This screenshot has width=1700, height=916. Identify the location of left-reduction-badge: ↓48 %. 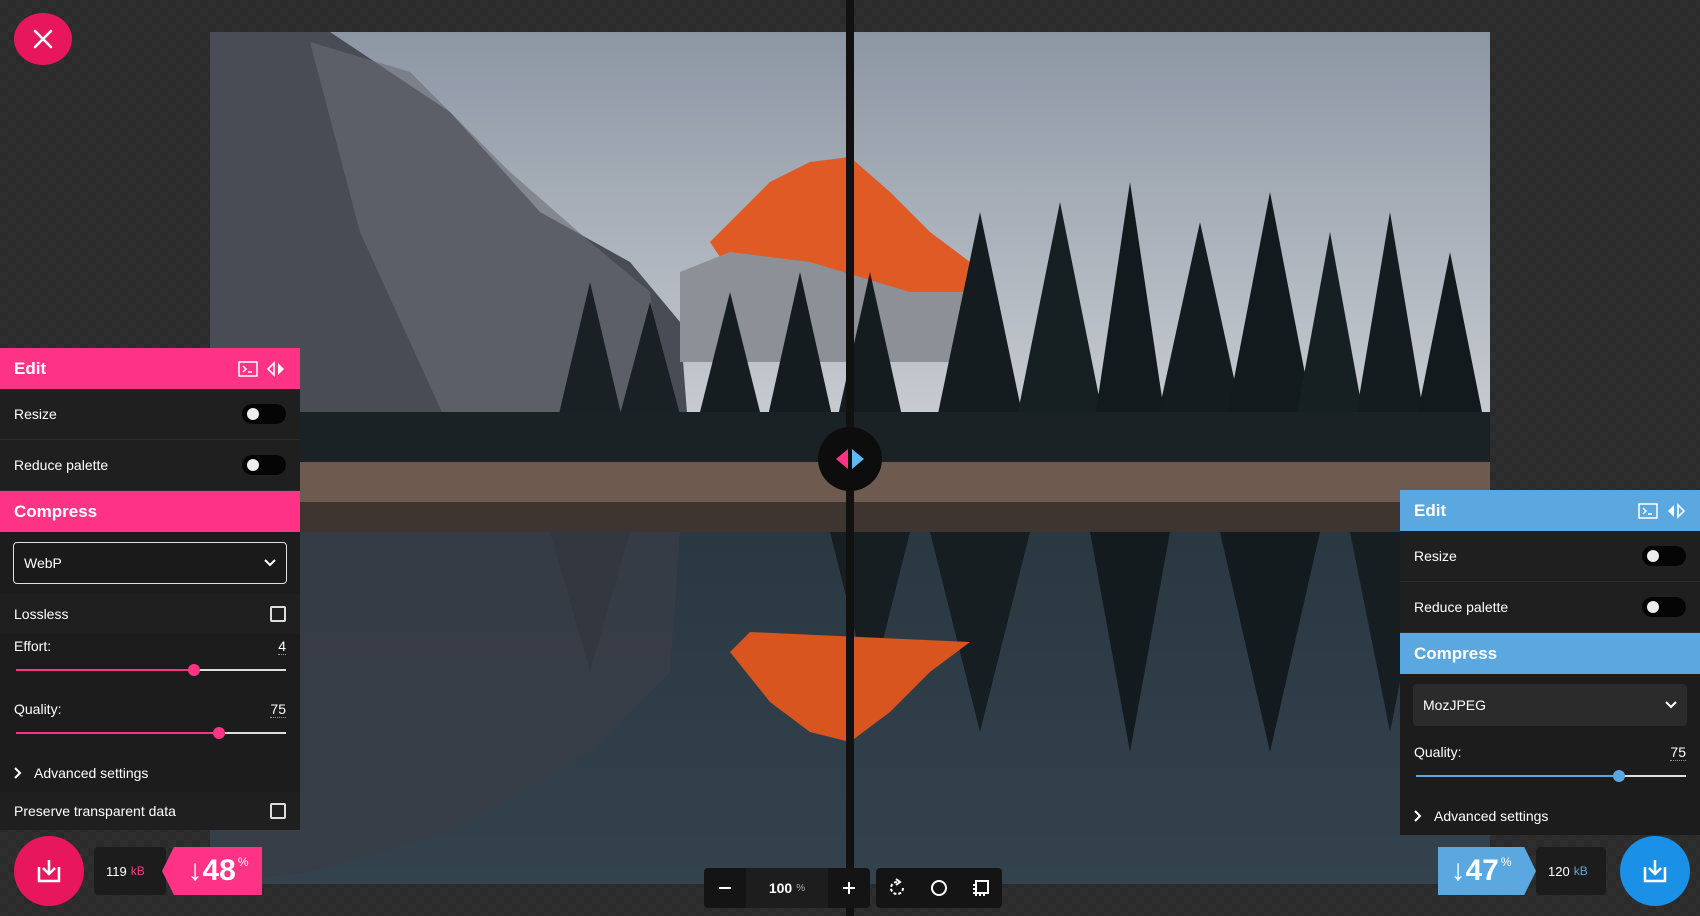
(212, 871).